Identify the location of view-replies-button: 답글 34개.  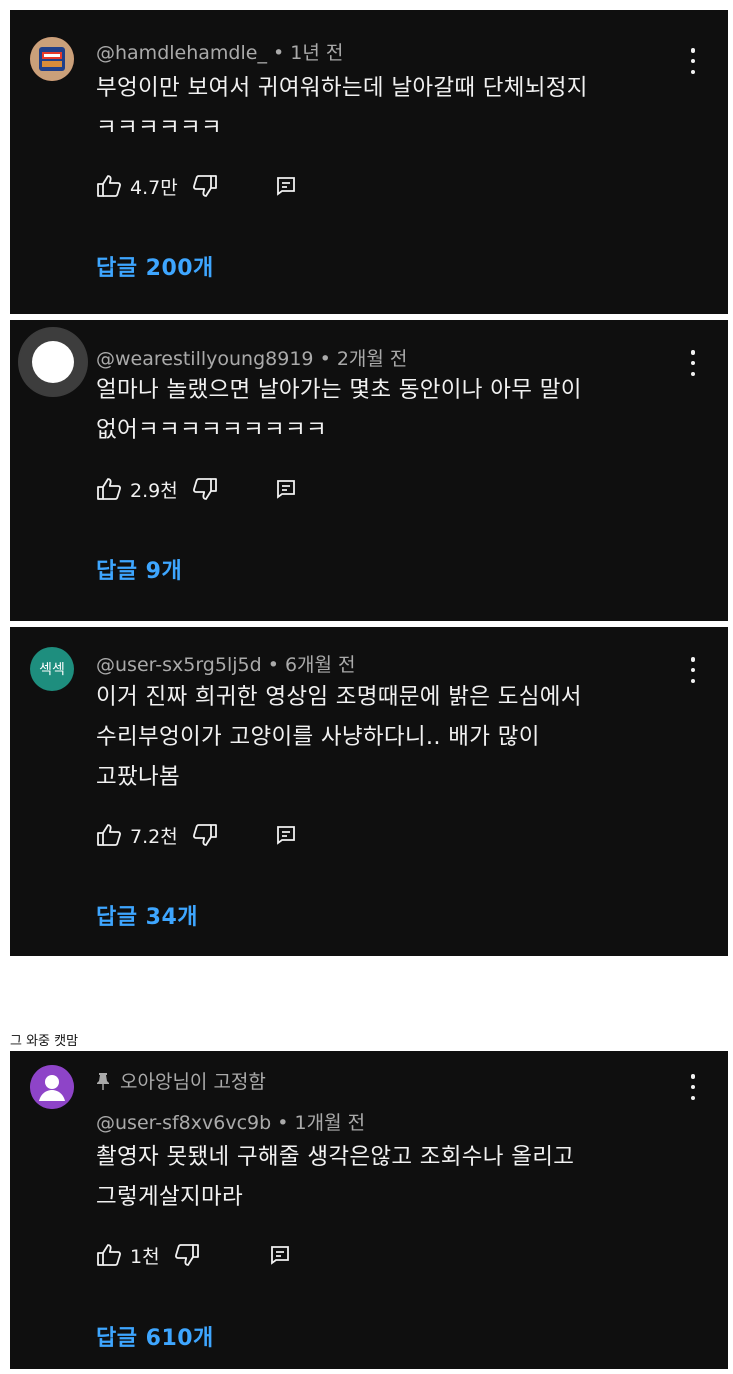
(147, 915).